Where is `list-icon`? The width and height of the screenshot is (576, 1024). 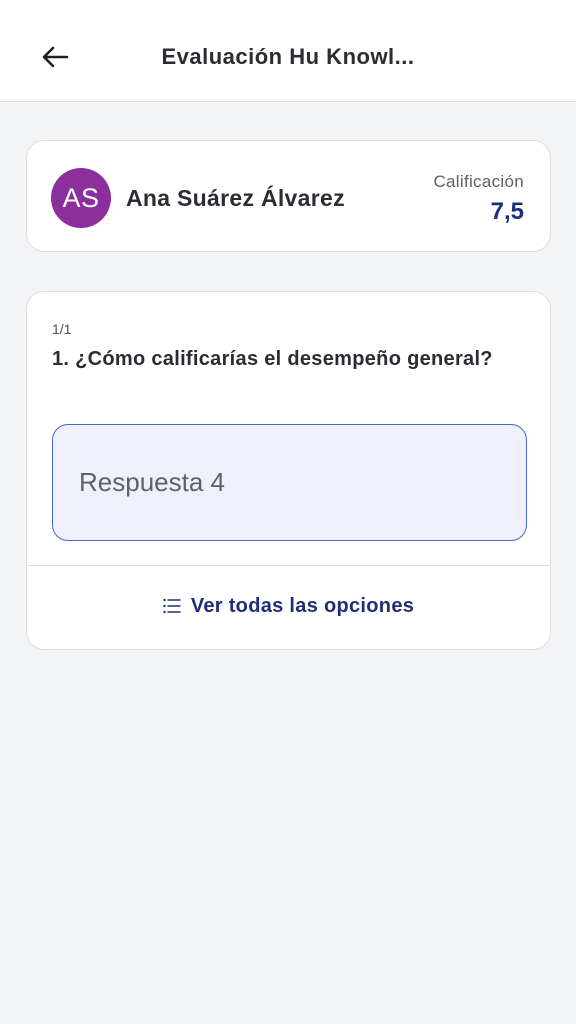 list-icon is located at coordinates (172, 606).